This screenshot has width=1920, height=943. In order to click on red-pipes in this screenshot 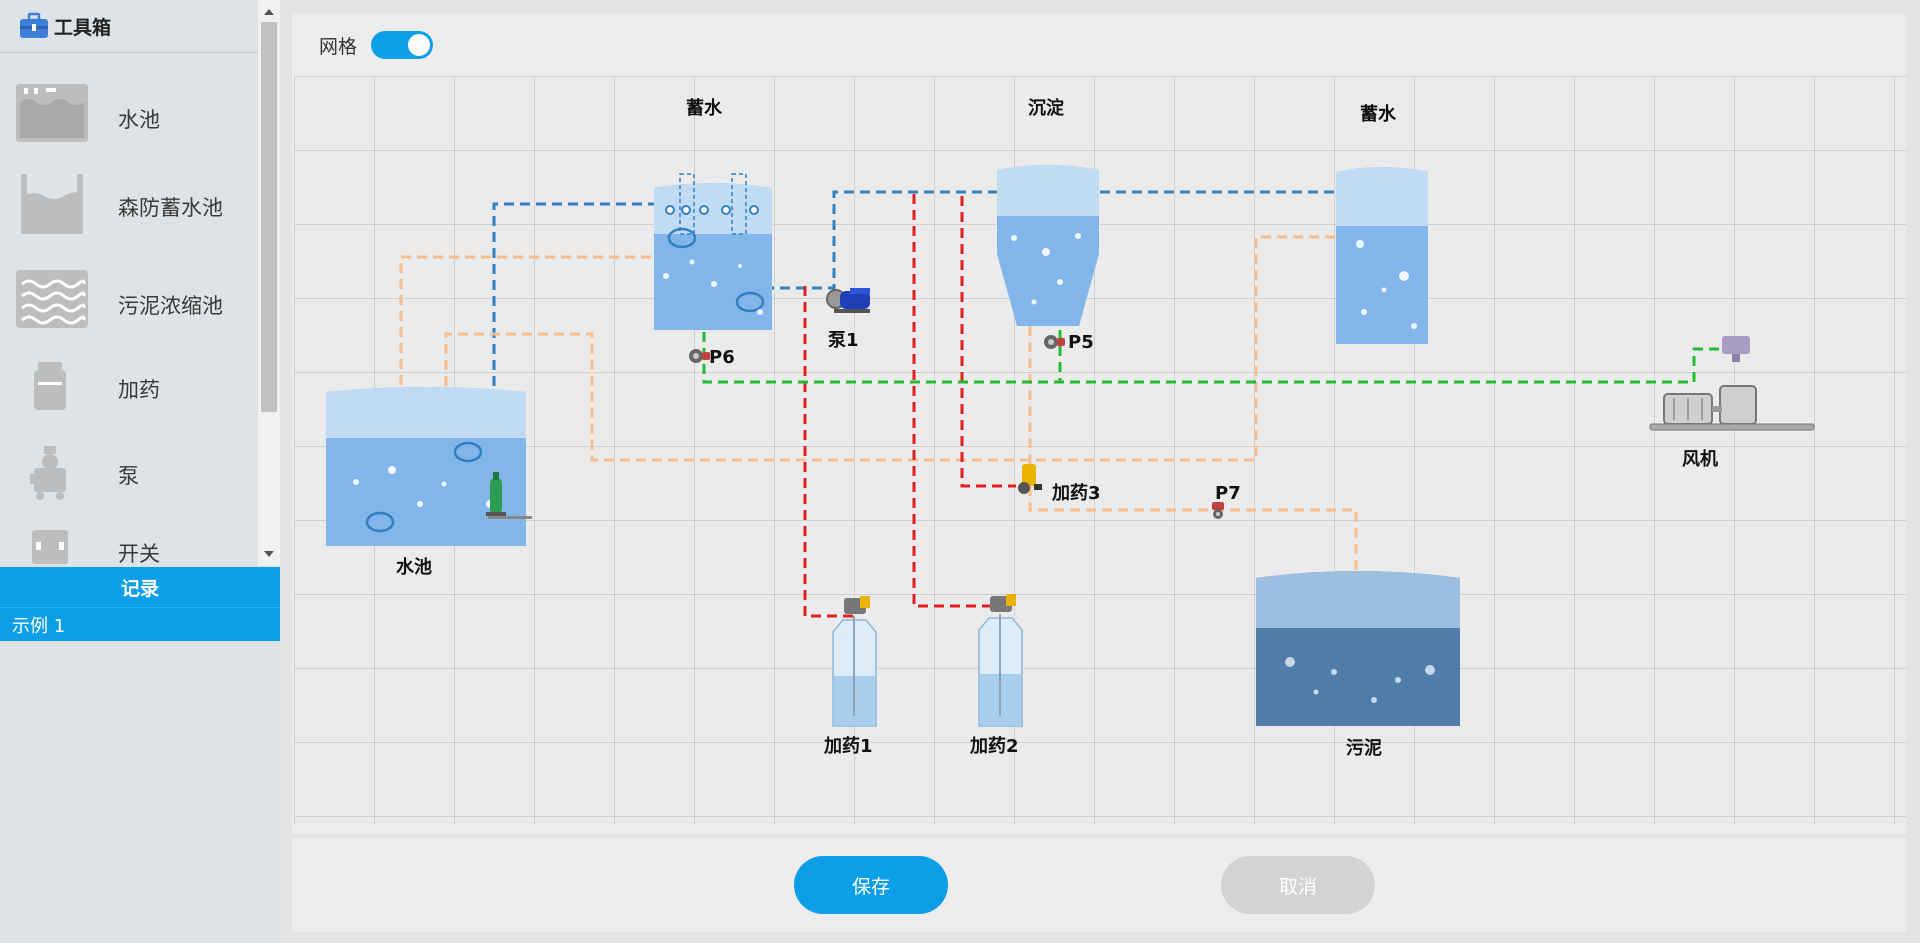, I will do `click(909, 406)`.